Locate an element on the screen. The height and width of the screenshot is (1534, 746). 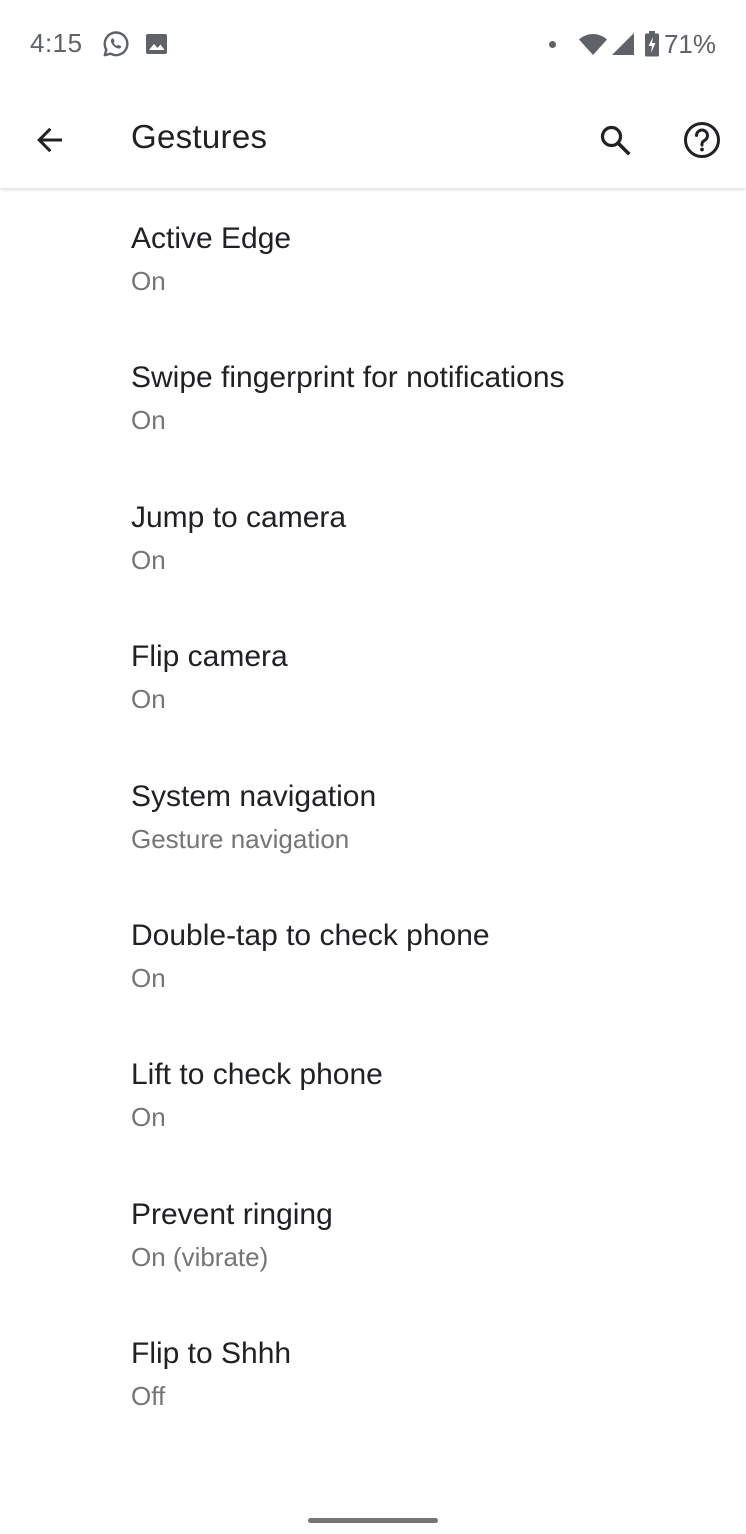
app-bar: Gestures is located at coordinates (373, 140).